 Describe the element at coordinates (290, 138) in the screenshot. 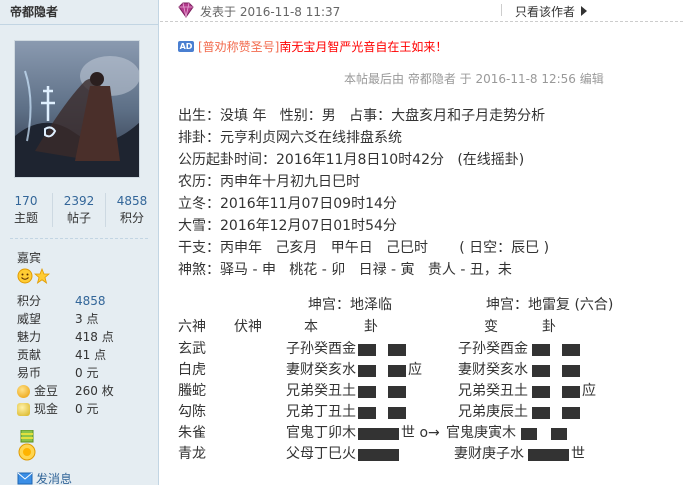

I see `post-line: 排卦：元亨利贞网六爻在线排盘系统` at that location.